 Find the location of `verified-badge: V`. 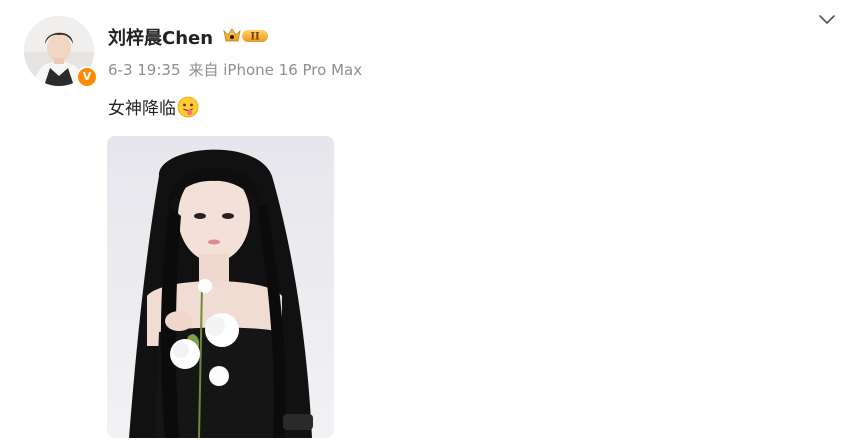

verified-badge: V is located at coordinates (87, 77).